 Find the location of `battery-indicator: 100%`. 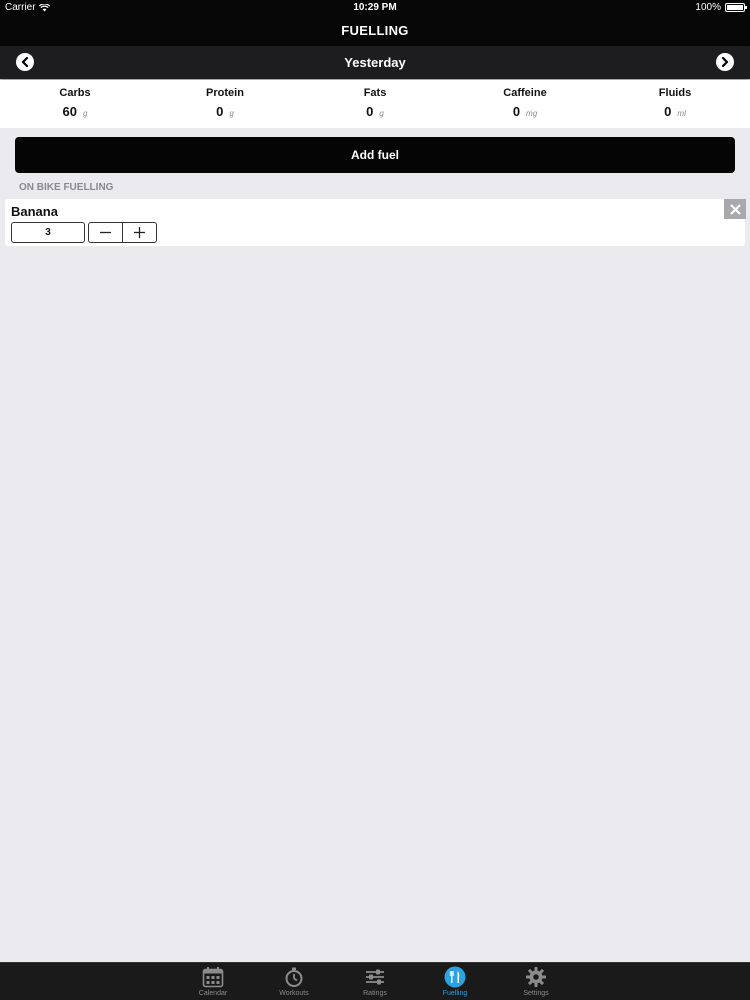

battery-indicator: 100% is located at coordinates (721, 7).